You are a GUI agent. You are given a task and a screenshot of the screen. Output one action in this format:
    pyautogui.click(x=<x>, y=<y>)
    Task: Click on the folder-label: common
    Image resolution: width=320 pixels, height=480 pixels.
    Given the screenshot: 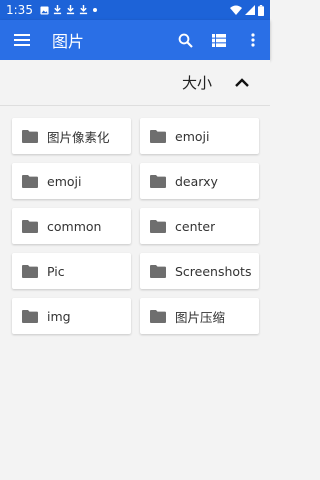 What is the action you would take?
    pyautogui.click(x=74, y=226)
    